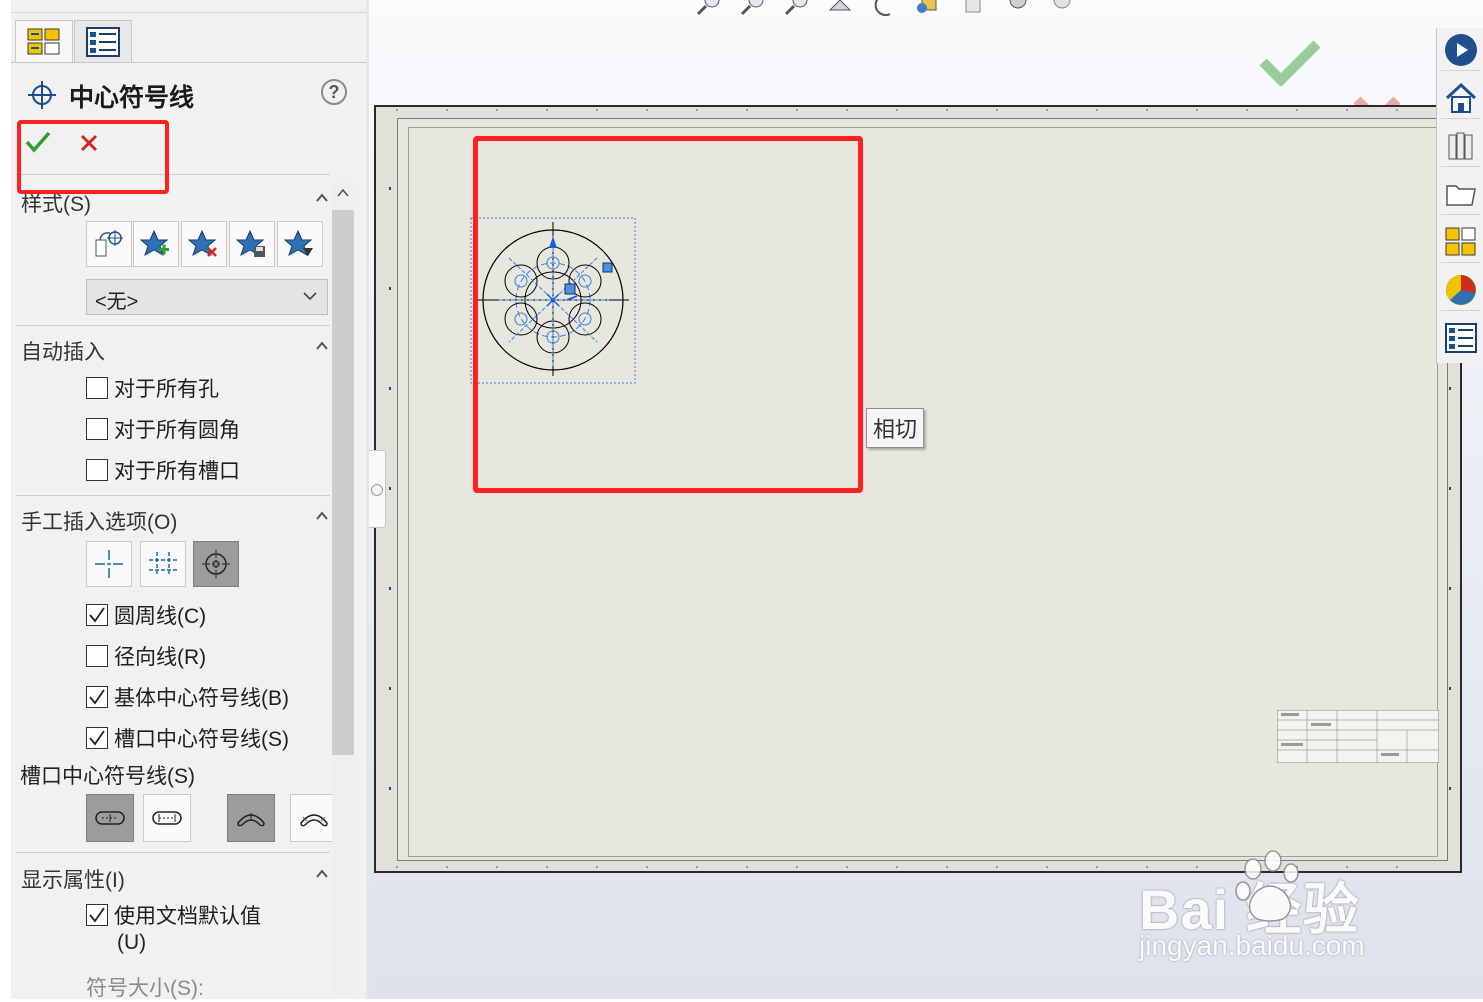 This screenshot has height=1002, width=1483. What do you see at coordinates (710, 8) in the screenshot?
I see `zoom-to-fit-icon` at bounding box center [710, 8].